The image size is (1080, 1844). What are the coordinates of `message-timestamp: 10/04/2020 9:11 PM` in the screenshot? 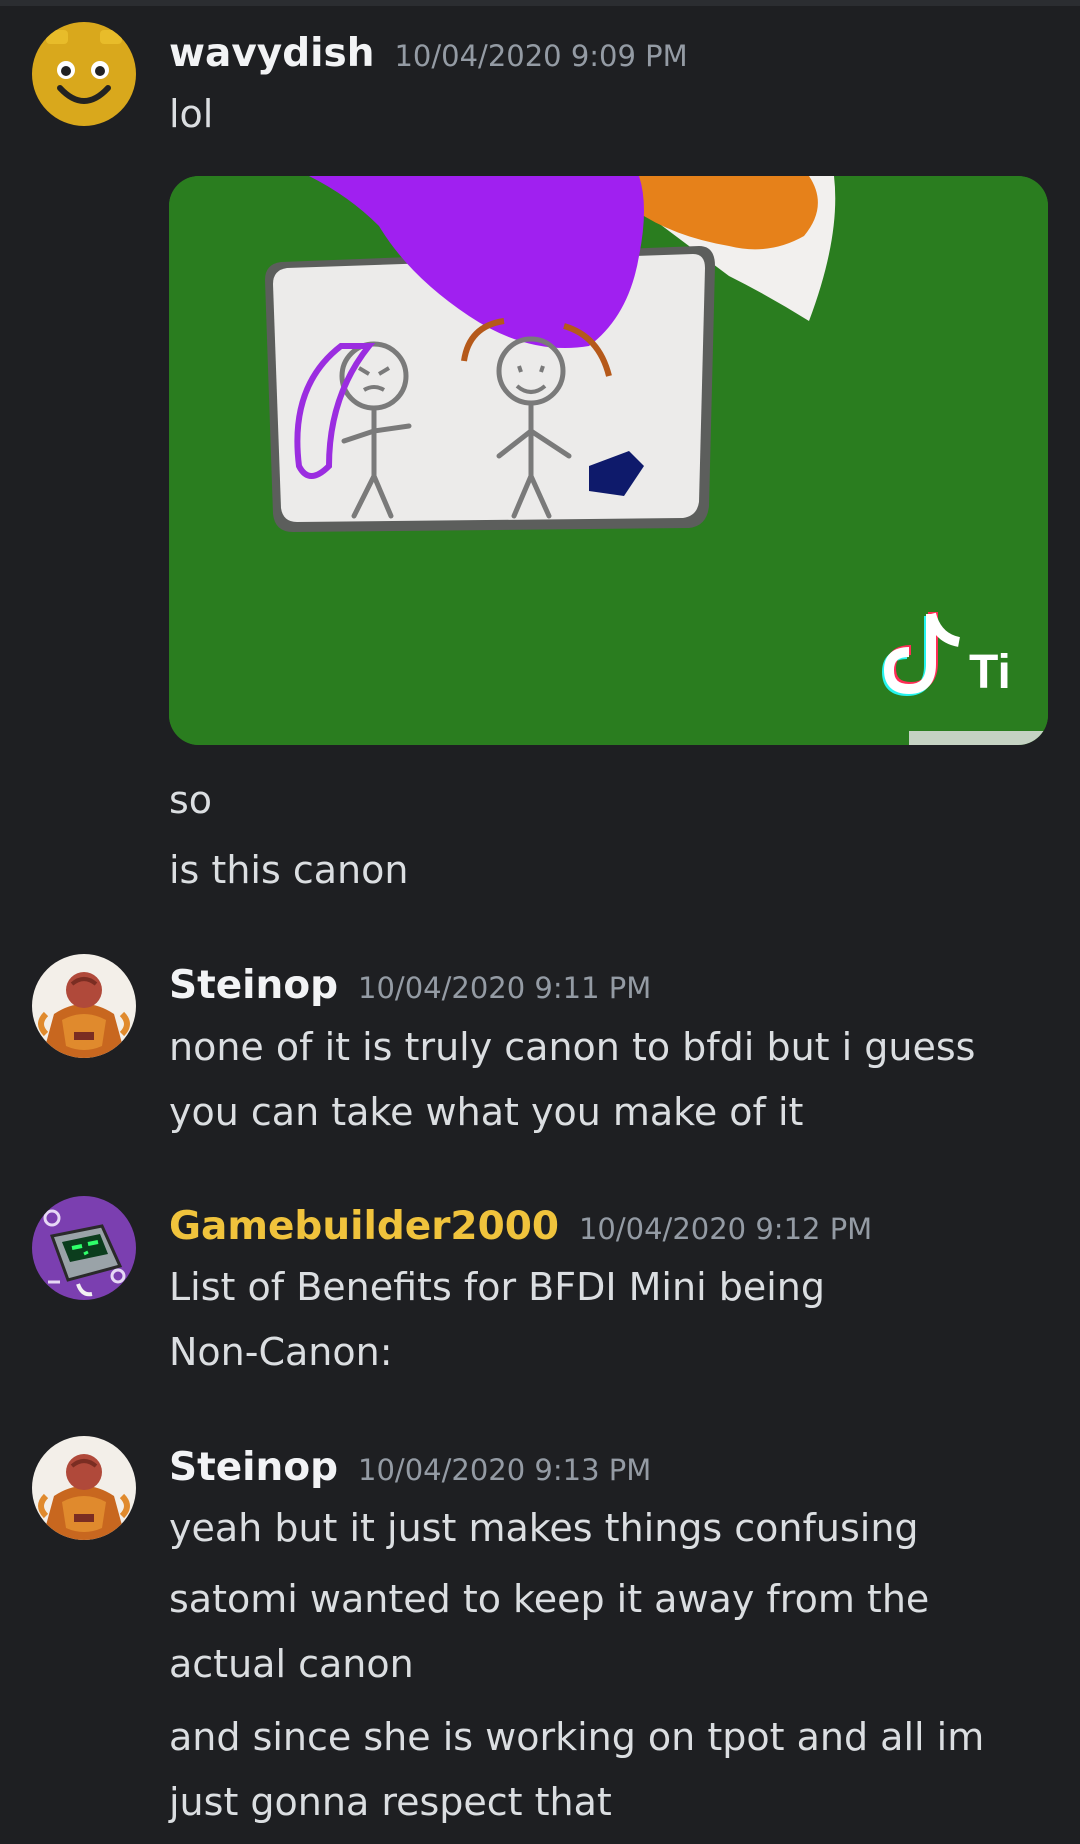 It's located at (505, 988).